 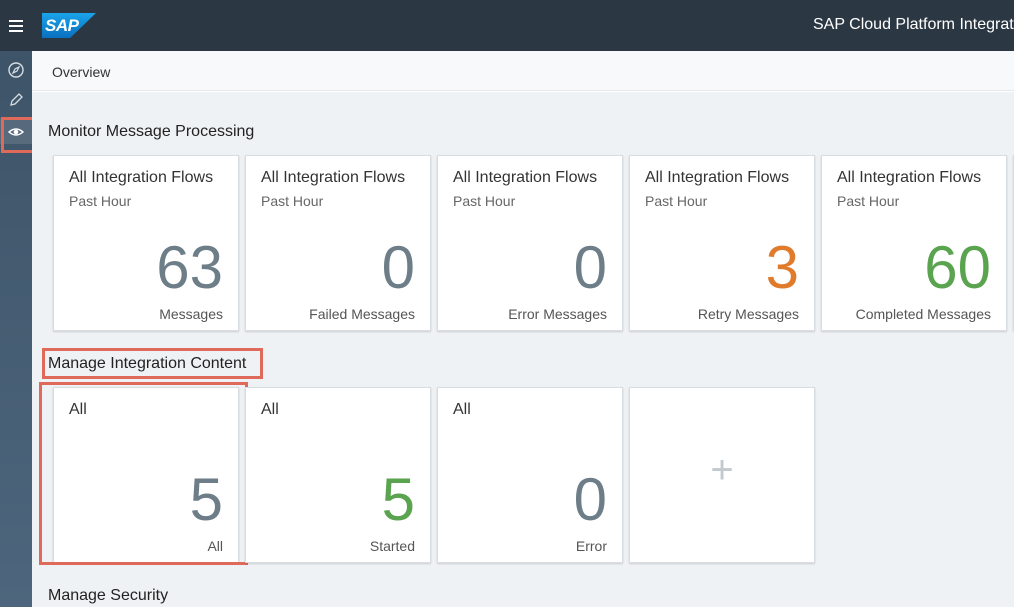 What do you see at coordinates (392, 546) in the screenshot?
I see `tile-unit: Started` at bounding box center [392, 546].